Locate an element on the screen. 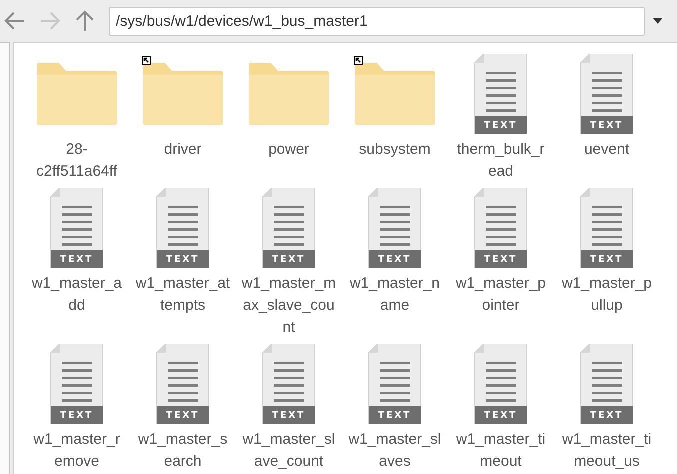 The width and height of the screenshot is (677, 474). file-name-label: w1_master_name is located at coordinates (395, 295).